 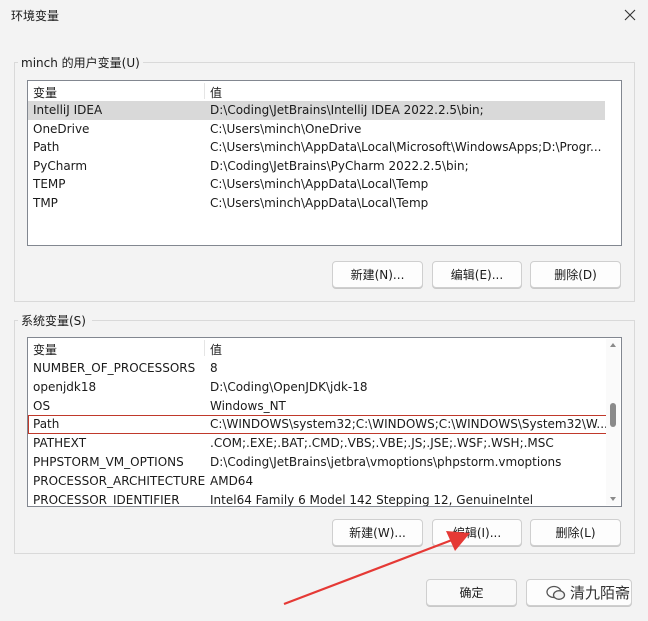 I want to click on annotation-arrow-icon, so click(x=376, y=568).